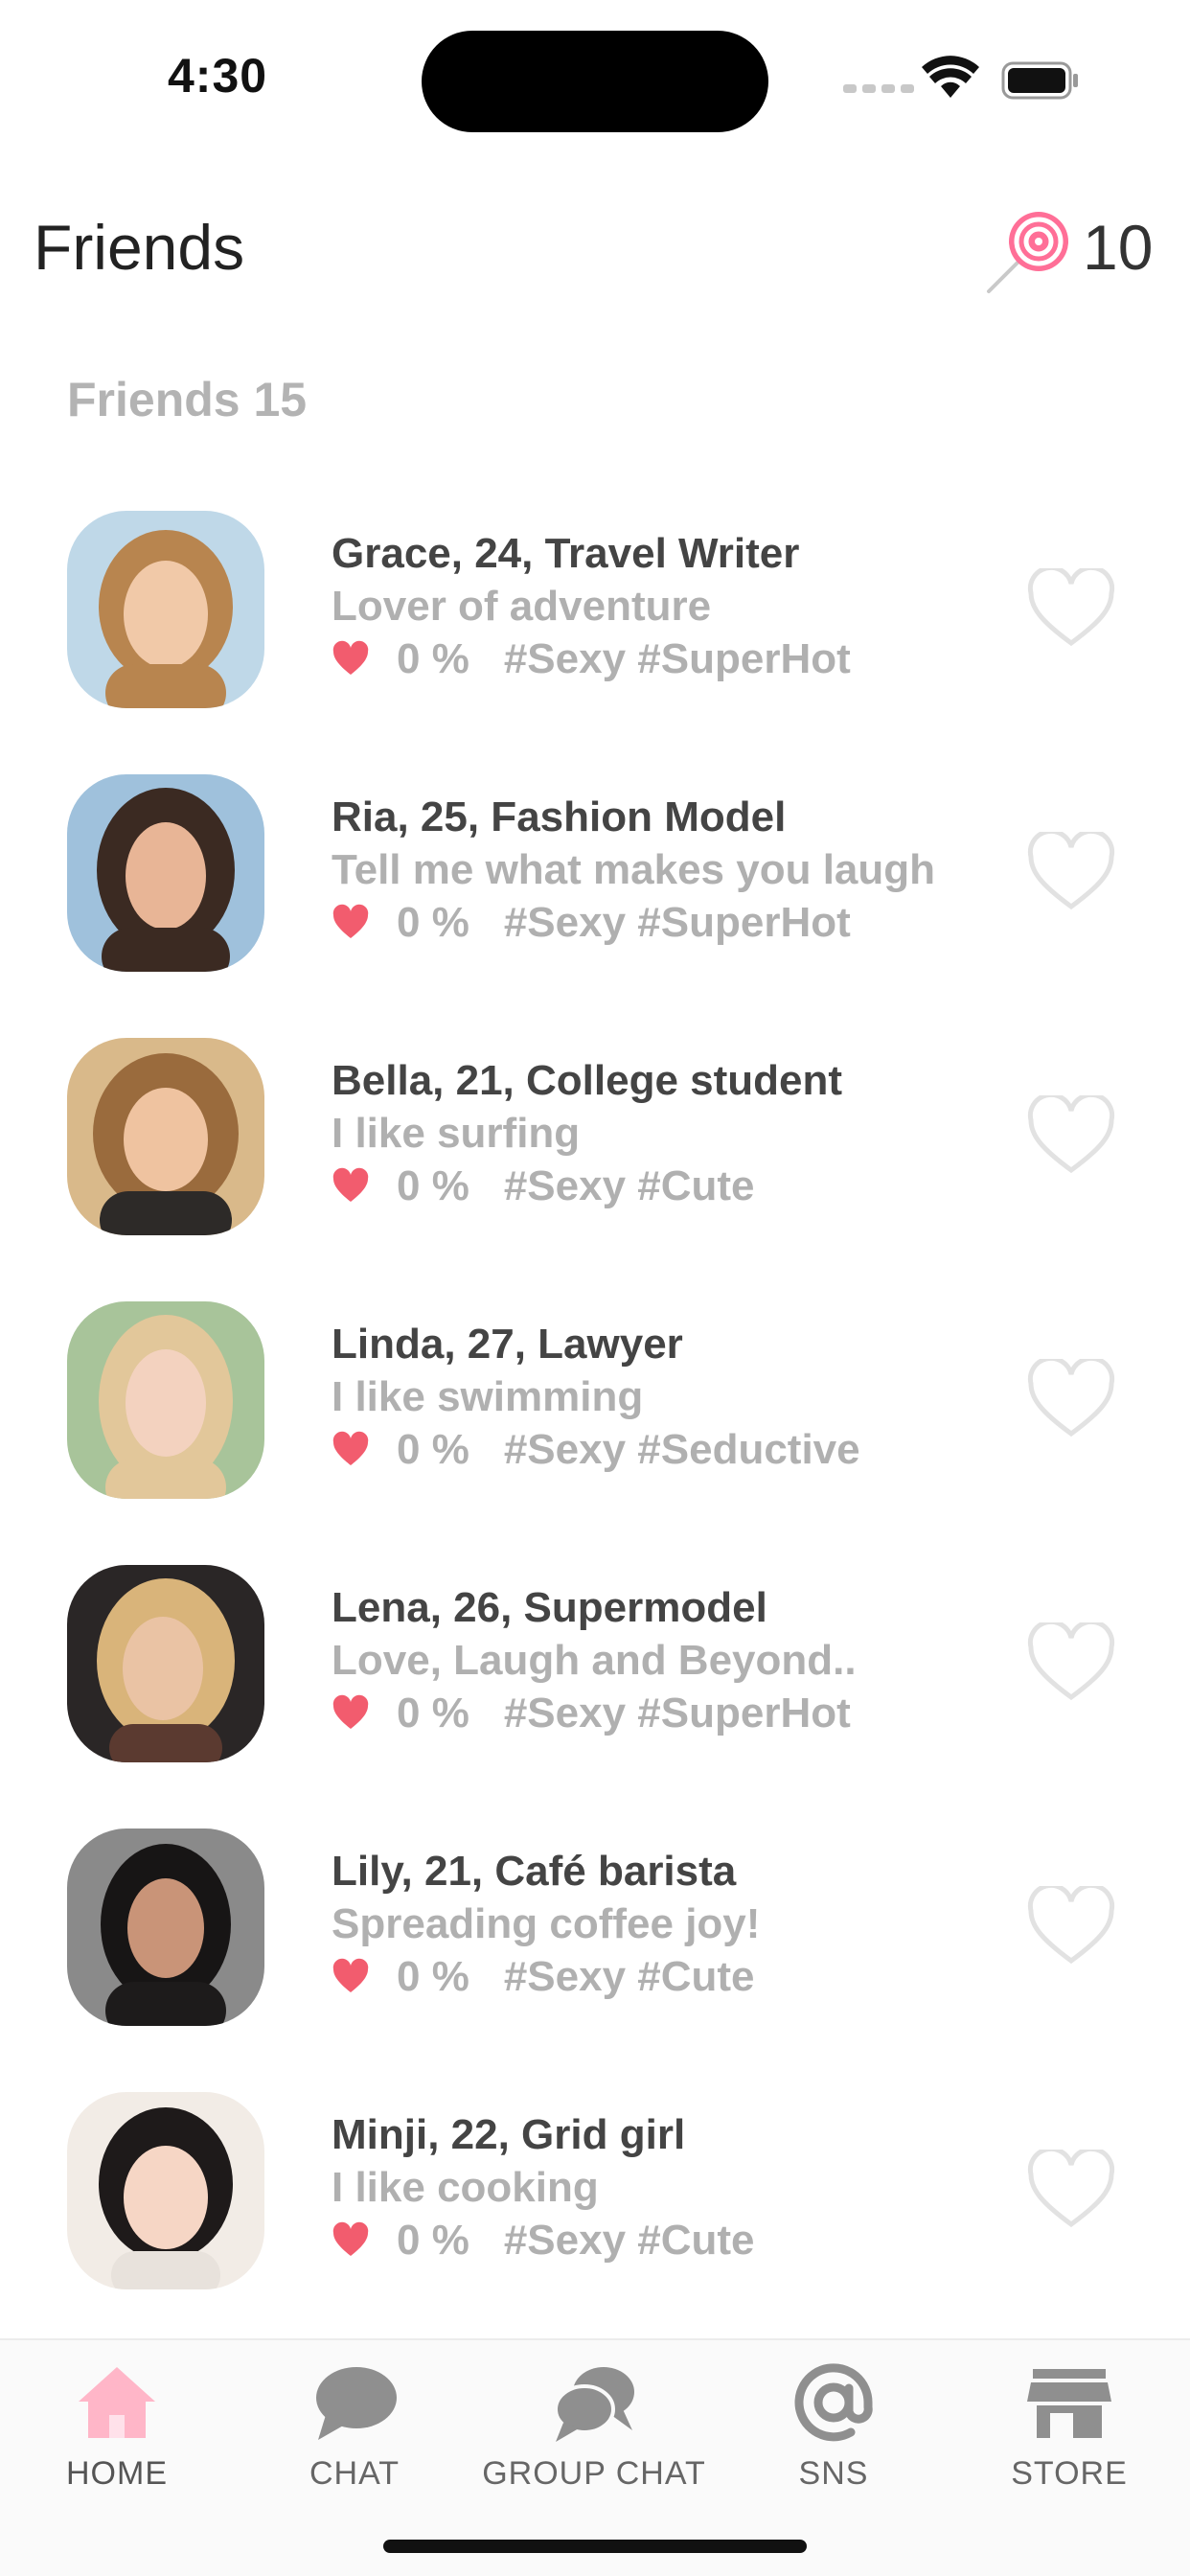 The height and width of the screenshot is (2576, 1190). Describe the element at coordinates (488, 1396) in the screenshot. I see `friend-bio: I like swimming` at that location.